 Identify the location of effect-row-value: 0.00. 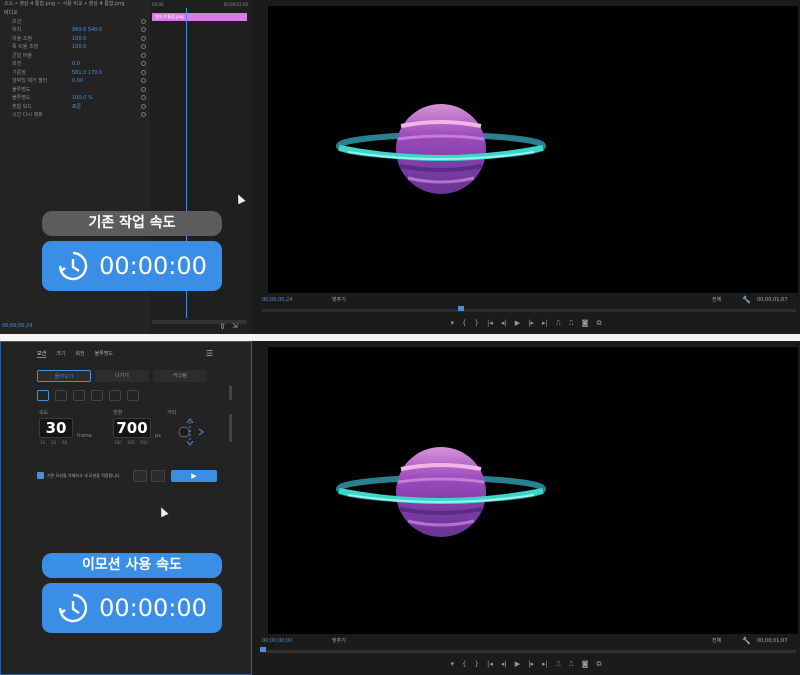
(77, 81).